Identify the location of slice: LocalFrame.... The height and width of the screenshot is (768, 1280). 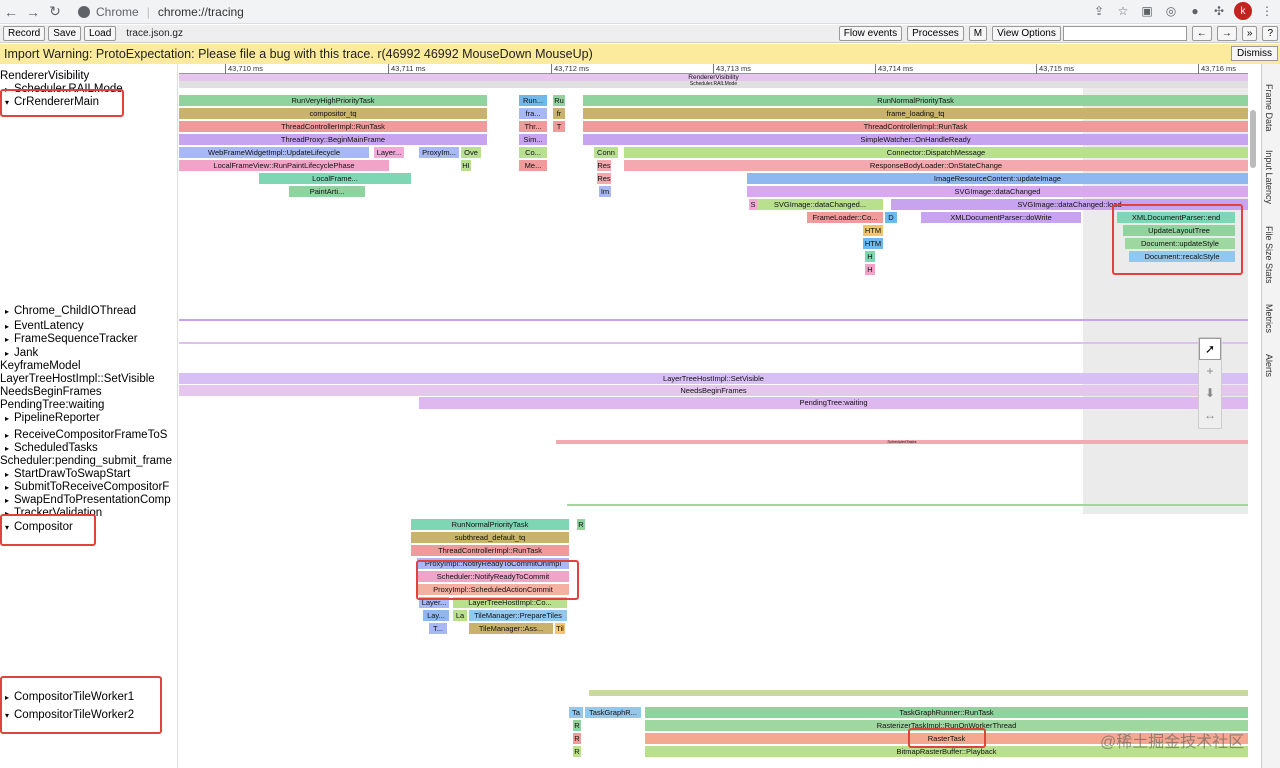
(335, 178).